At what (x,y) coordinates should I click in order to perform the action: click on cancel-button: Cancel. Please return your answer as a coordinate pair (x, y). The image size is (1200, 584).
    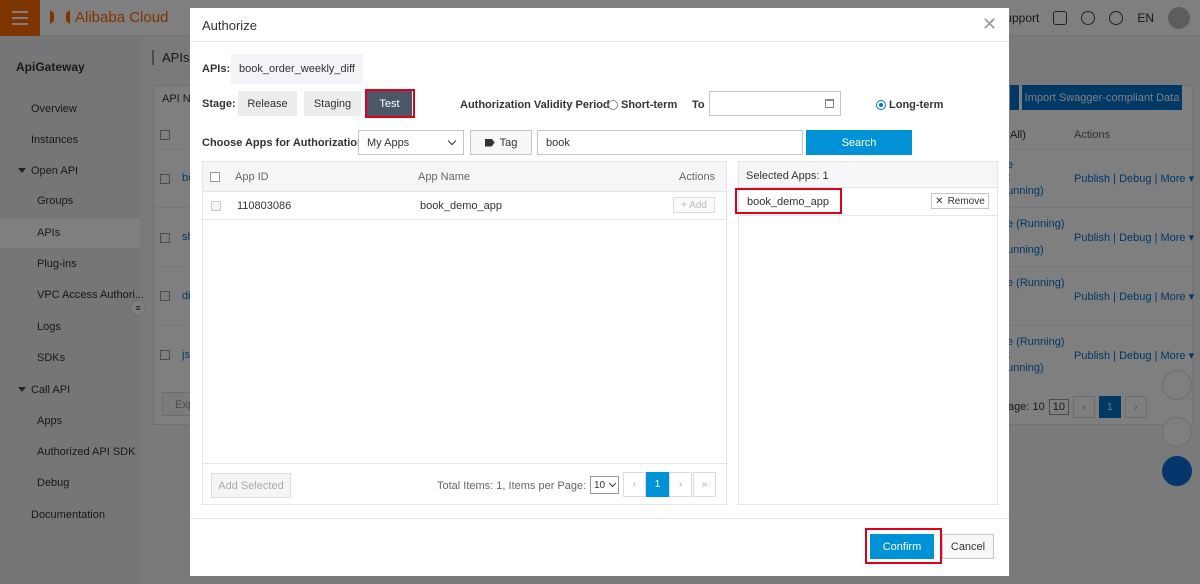
    Looking at the image, I should click on (968, 546).